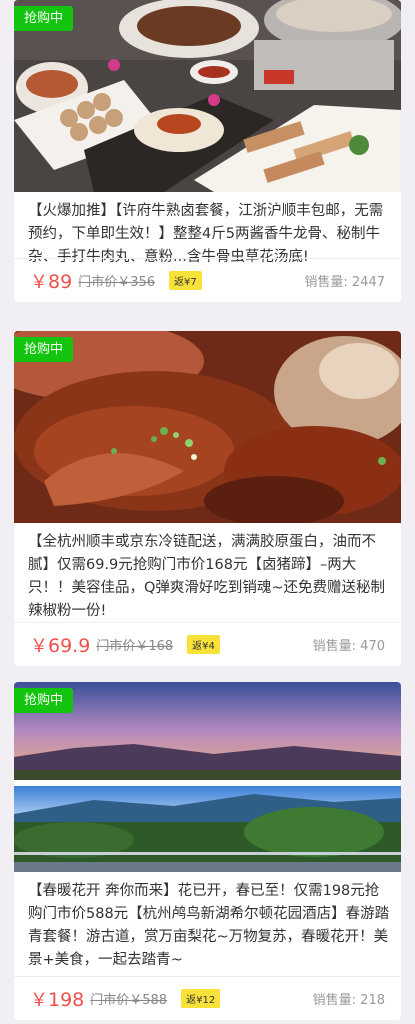 The image size is (415, 1024). What do you see at coordinates (348, 646) in the screenshot?
I see `sales-count: 销售量: 470` at bounding box center [348, 646].